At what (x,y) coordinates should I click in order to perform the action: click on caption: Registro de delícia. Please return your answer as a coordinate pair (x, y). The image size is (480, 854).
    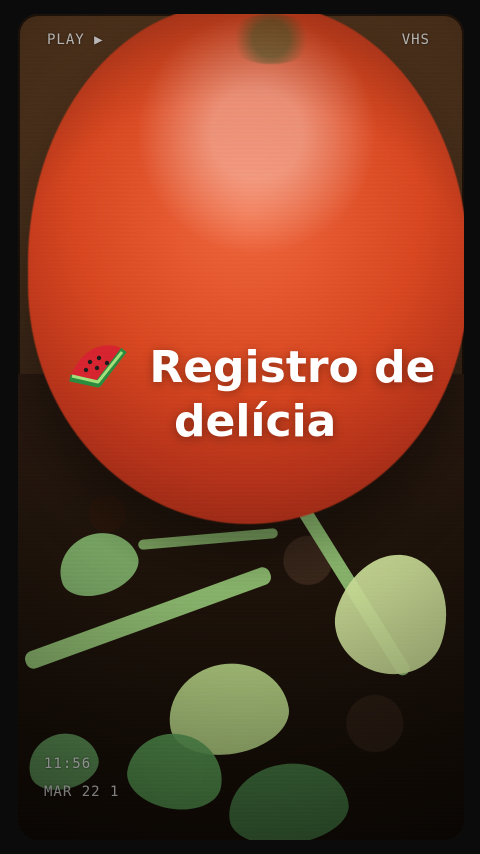
    Looking at the image, I should click on (264, 391).